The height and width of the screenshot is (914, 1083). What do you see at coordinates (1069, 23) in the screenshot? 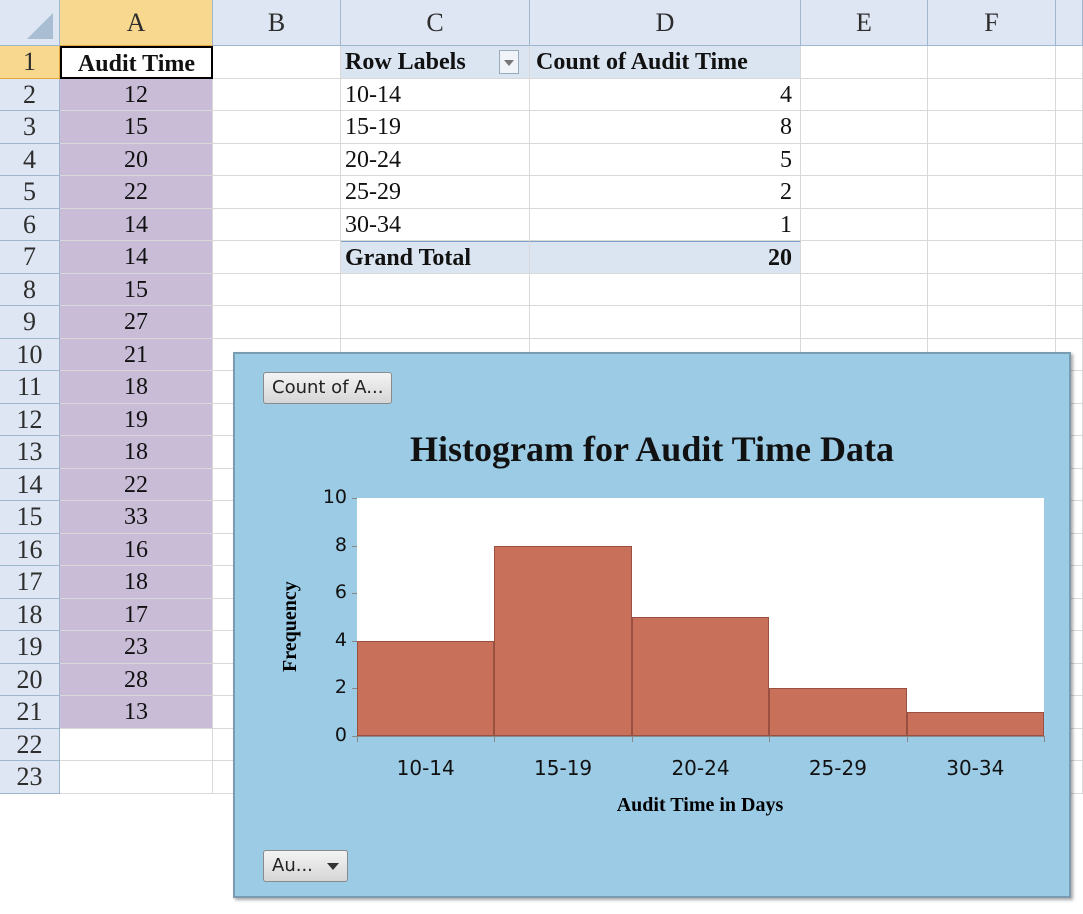
I see `column-header-g-partial` at bounding box center [1069, 23].